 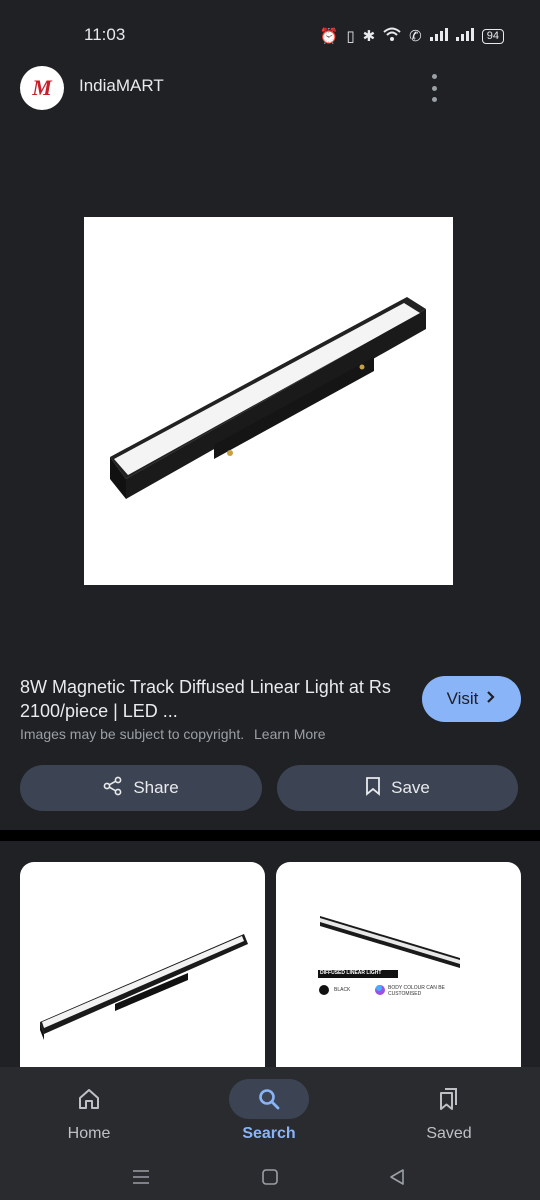 What do you see at coordinates (156, 787) in the screenshot?
I see `share-label: Share` at bounding box center [156, 787].